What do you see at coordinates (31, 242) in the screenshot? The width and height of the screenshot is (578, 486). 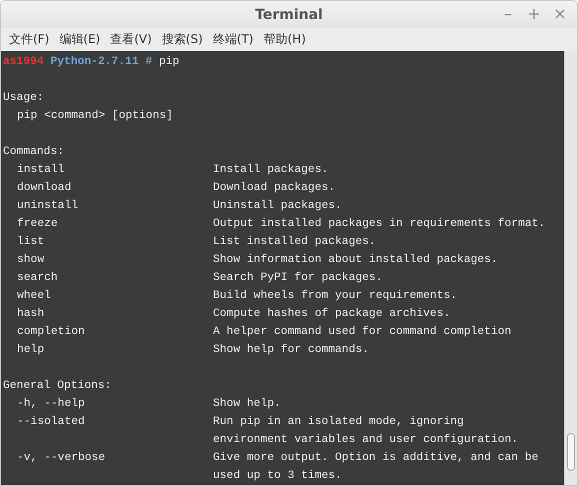 I see `command-name: list` at bounding box center [31, 242].